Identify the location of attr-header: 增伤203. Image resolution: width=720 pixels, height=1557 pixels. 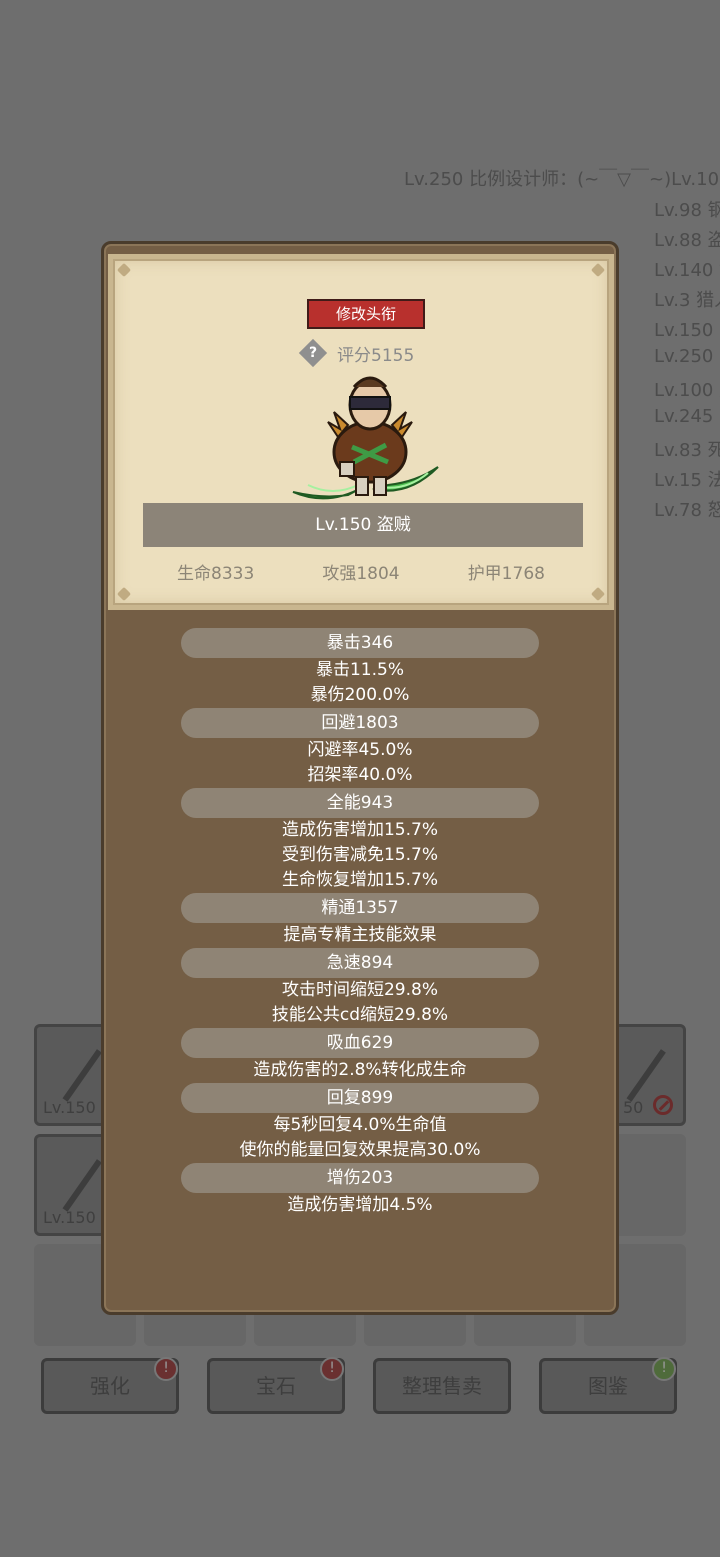
(360, 1178).